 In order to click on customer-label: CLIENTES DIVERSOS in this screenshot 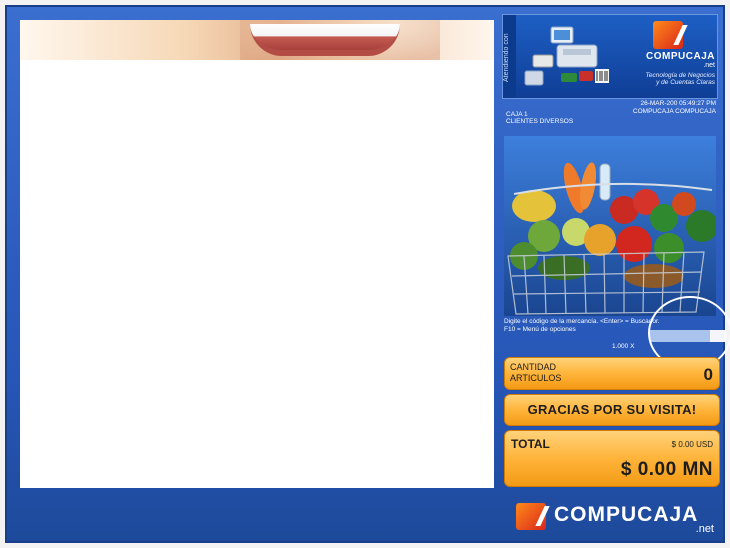, I will do `click(540, 121)`.